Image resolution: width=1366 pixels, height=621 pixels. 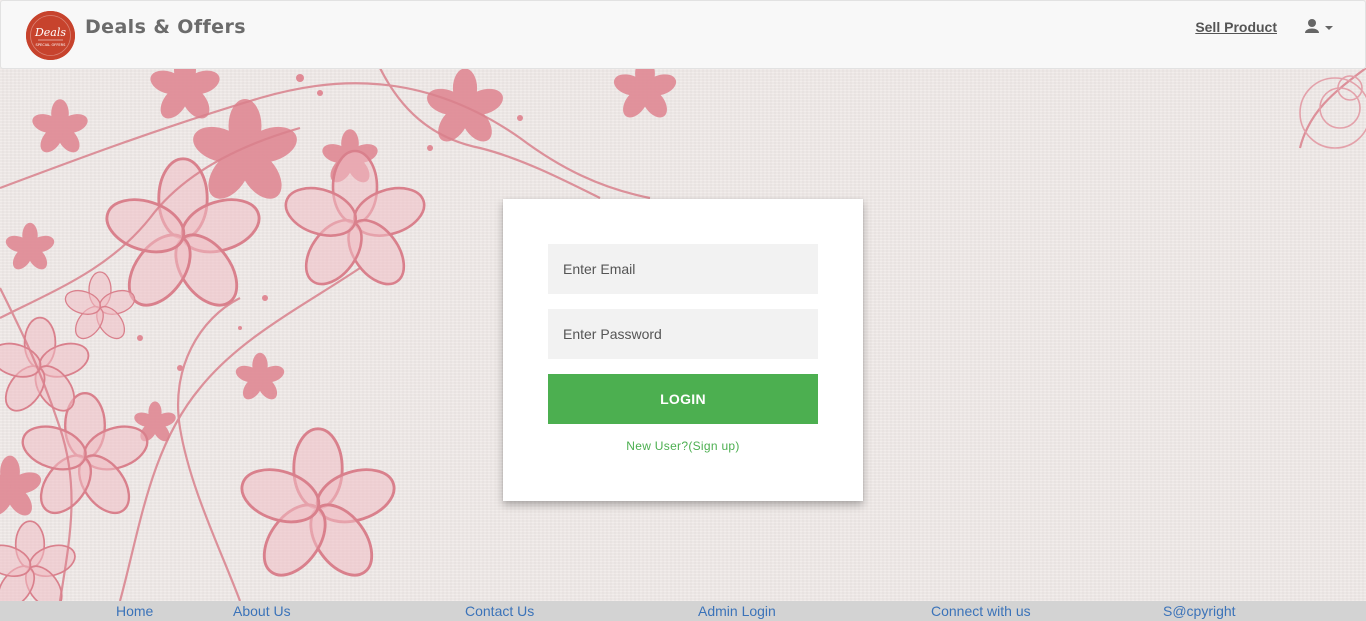 I want to click on login-button: LOGIN, so click(x=683, y=399).